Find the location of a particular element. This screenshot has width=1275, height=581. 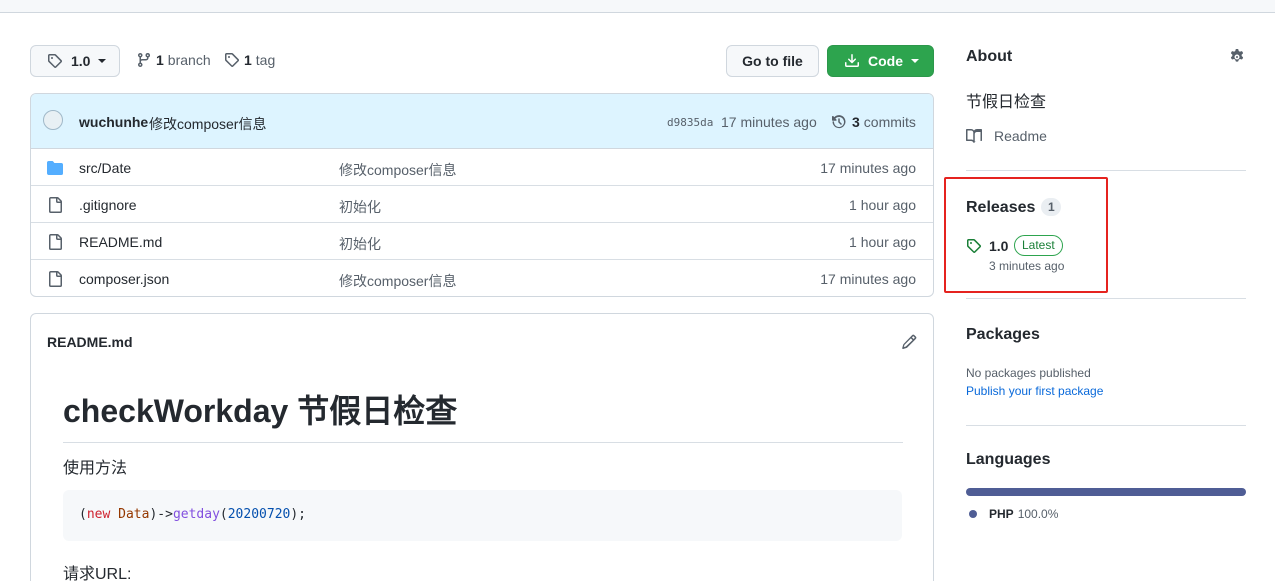

language-bar is located at coordinates (1106, 492).